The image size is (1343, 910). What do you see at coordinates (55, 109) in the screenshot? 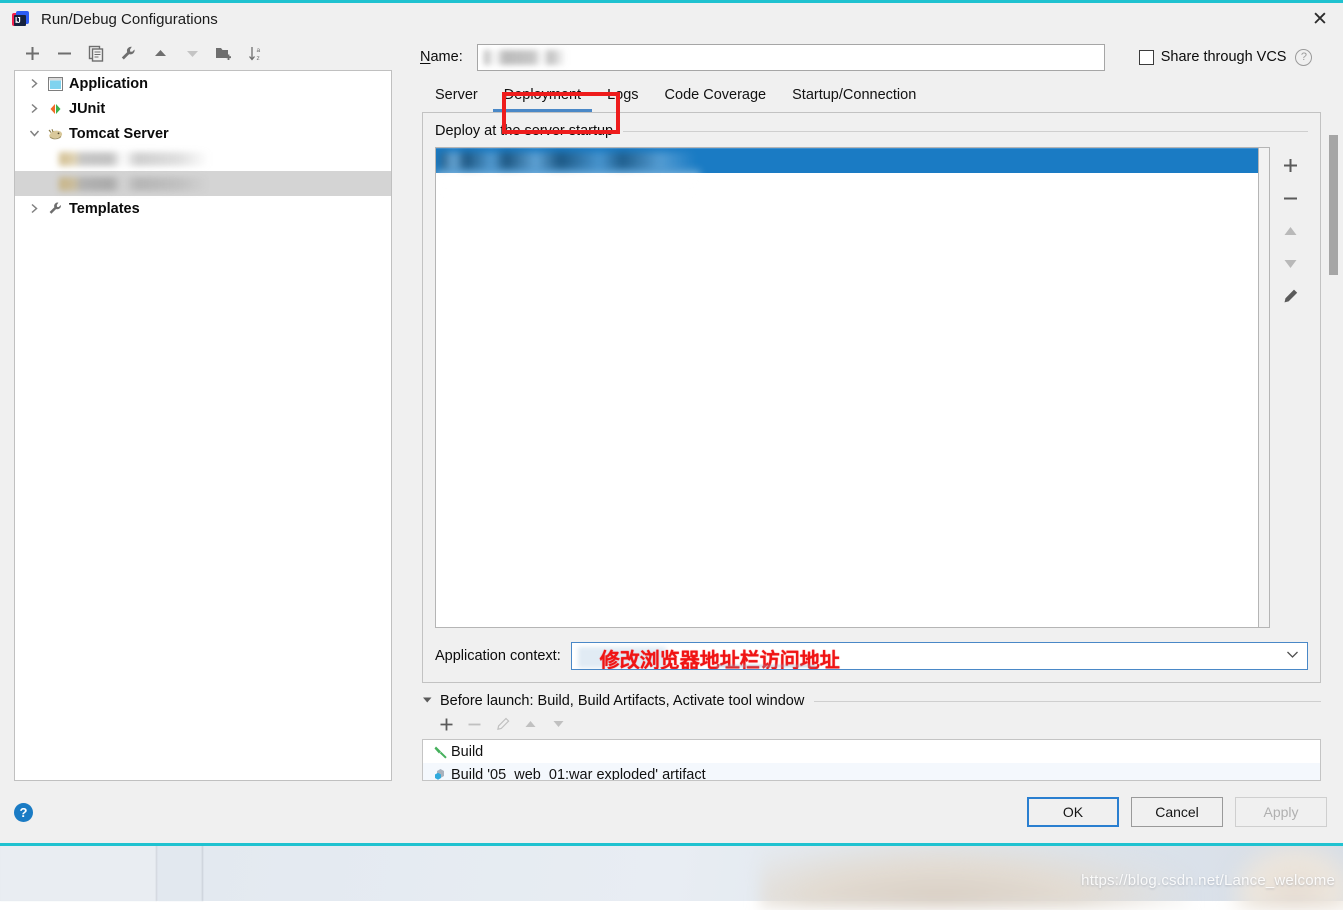
I see `junit-icon` at bounding box center [55, 109].